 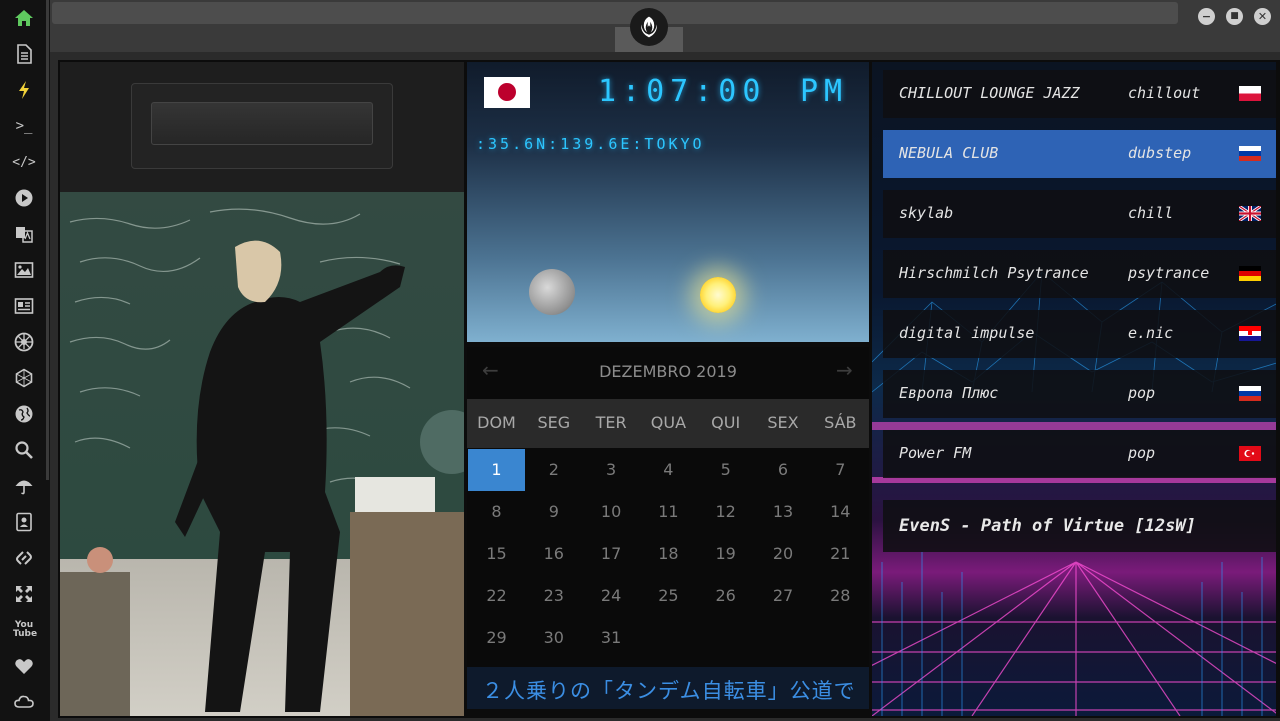 I want to click on calendar-day: 17, so click(x=611, y=554).